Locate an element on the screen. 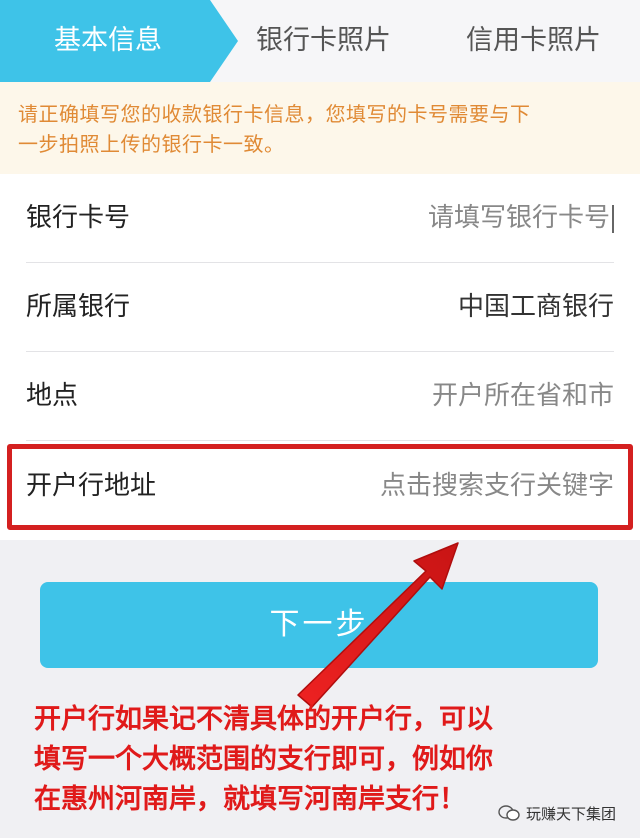 The width and height of the screenshot is (640, 838). watermark: 玩赚天下集团 is located at coordinates (557, 813).